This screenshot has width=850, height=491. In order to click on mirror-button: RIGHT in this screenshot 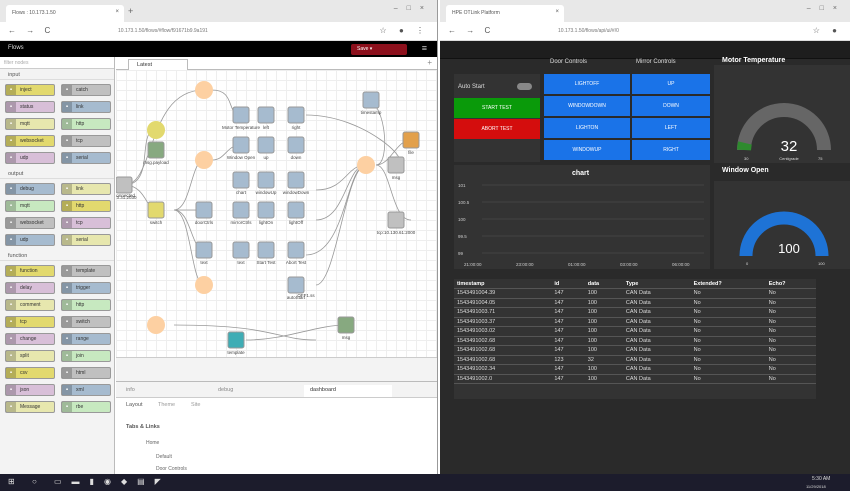, I will do `click(671, 150)`.